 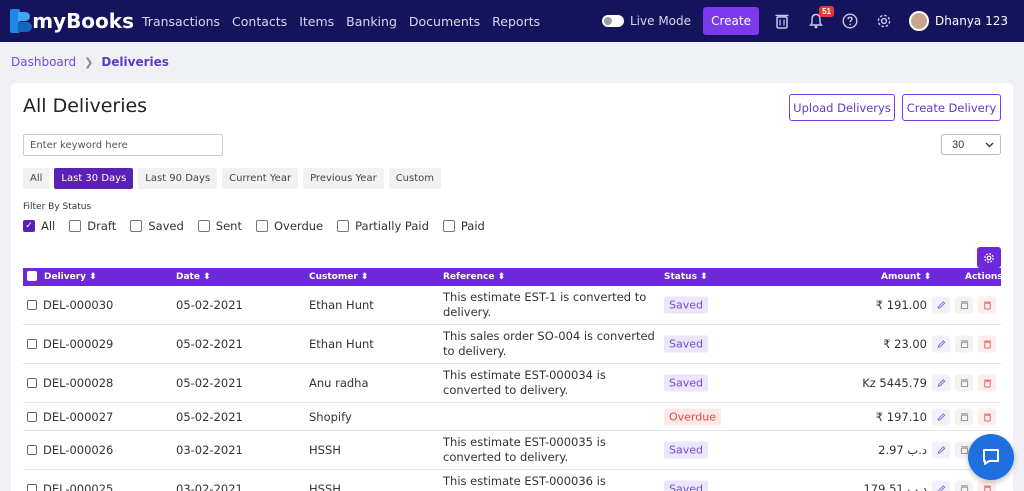 I want to click on header-actions: Actions, so click(x=984, y=277).